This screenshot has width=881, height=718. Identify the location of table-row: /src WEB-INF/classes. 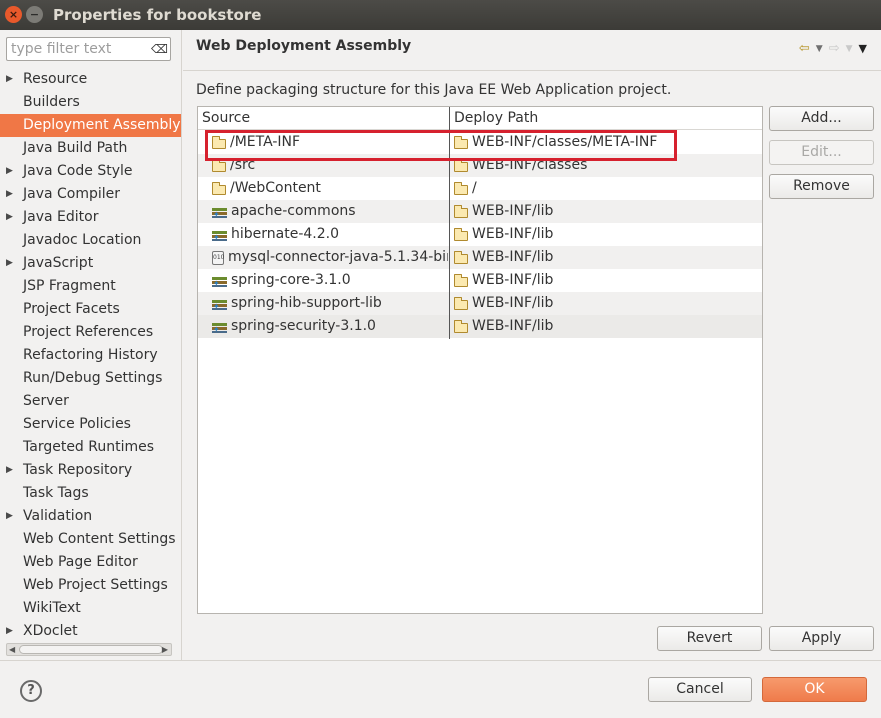
(480, 165).